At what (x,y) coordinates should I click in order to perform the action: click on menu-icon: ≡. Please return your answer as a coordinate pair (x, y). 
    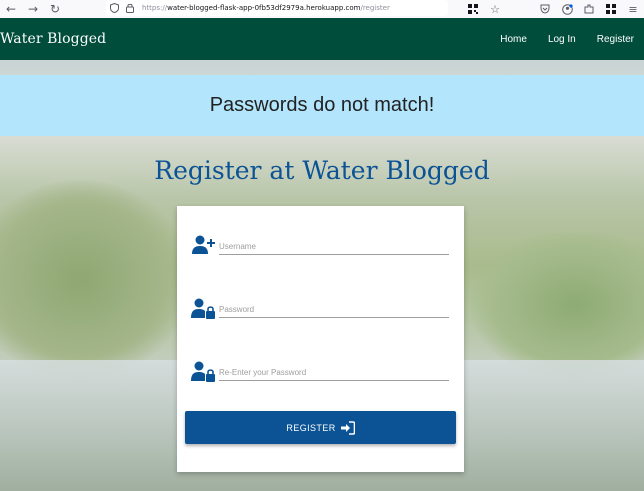
    Looking at the image, I should click on (633, 9).